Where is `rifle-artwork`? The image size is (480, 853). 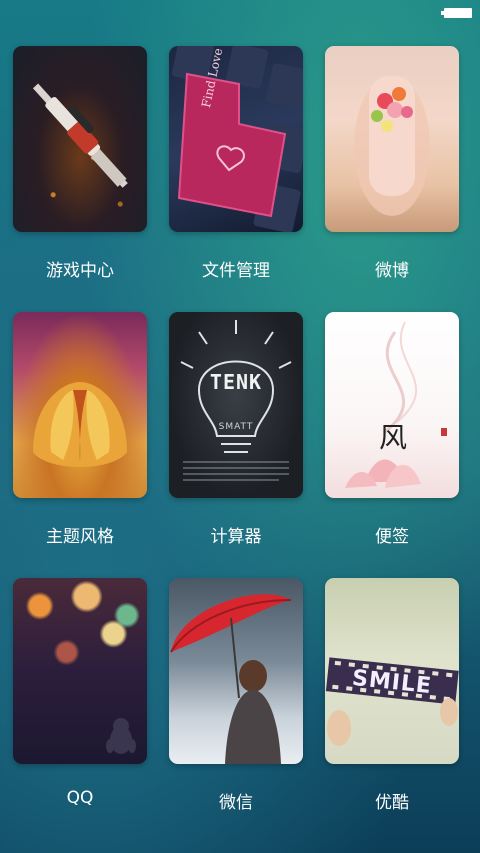 rifle-artwork is located at coordinates (80, 139).